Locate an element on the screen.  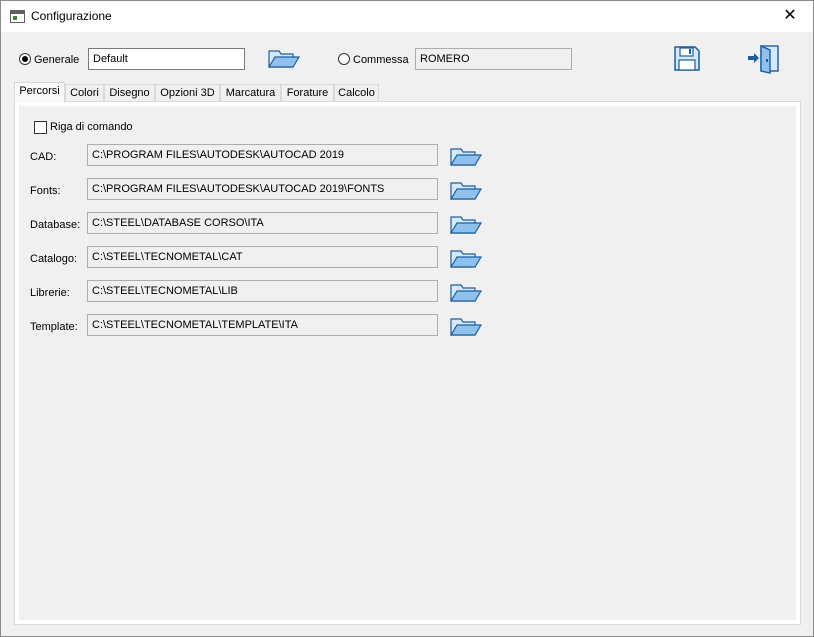
path-input-template: C:\STEEL\TECNOMETAL\TEMPLATE\ITA is located at coordinates (262, 325).